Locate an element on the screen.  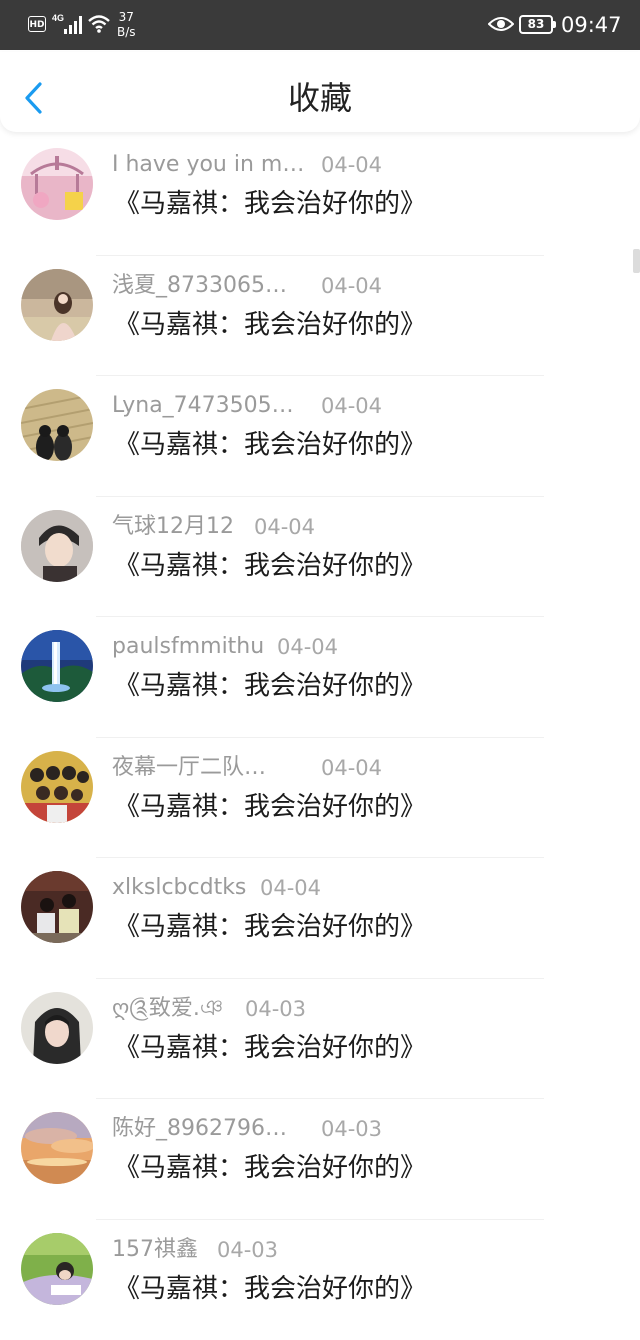
signal-icon: 4G is located at coordinates (68, 24).